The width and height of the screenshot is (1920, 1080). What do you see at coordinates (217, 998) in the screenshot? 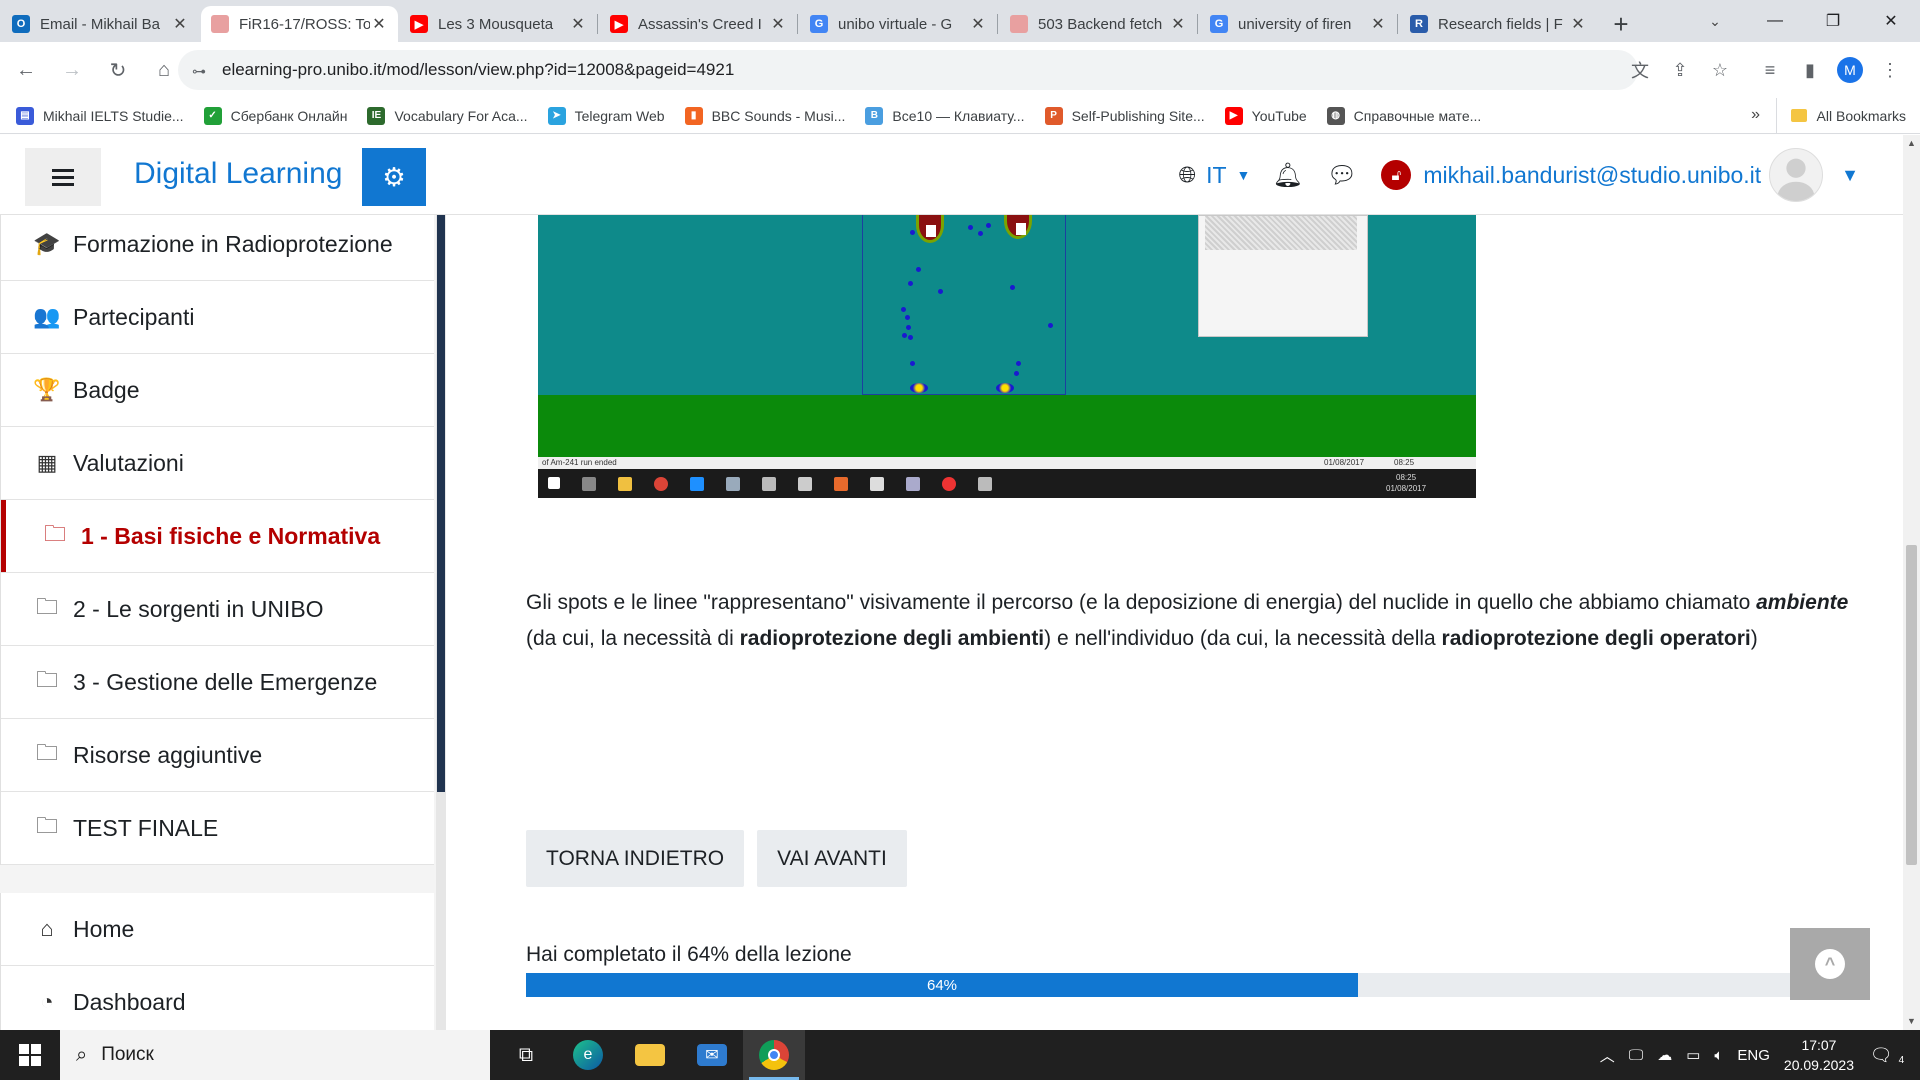
I see `sidebar-item: ◔ Dashboard` at bounding box center [217, 998].